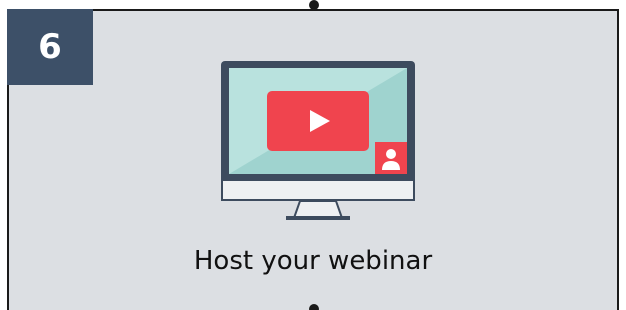  Describe the element at coordinates (391, 154) in the screenshot. I see `user-icon` at that location.